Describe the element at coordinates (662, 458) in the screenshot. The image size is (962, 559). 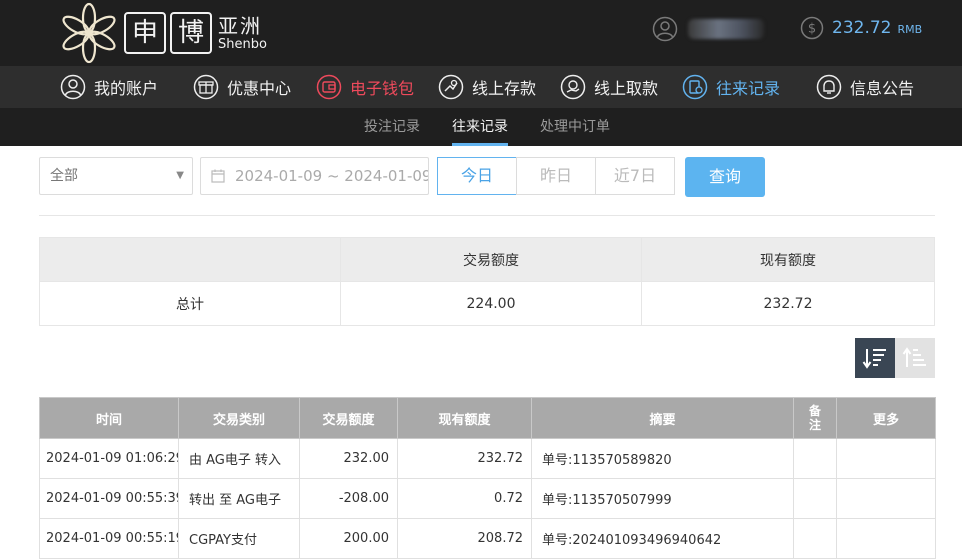
I see `cell-summary: 单号:113570589820` at that location.